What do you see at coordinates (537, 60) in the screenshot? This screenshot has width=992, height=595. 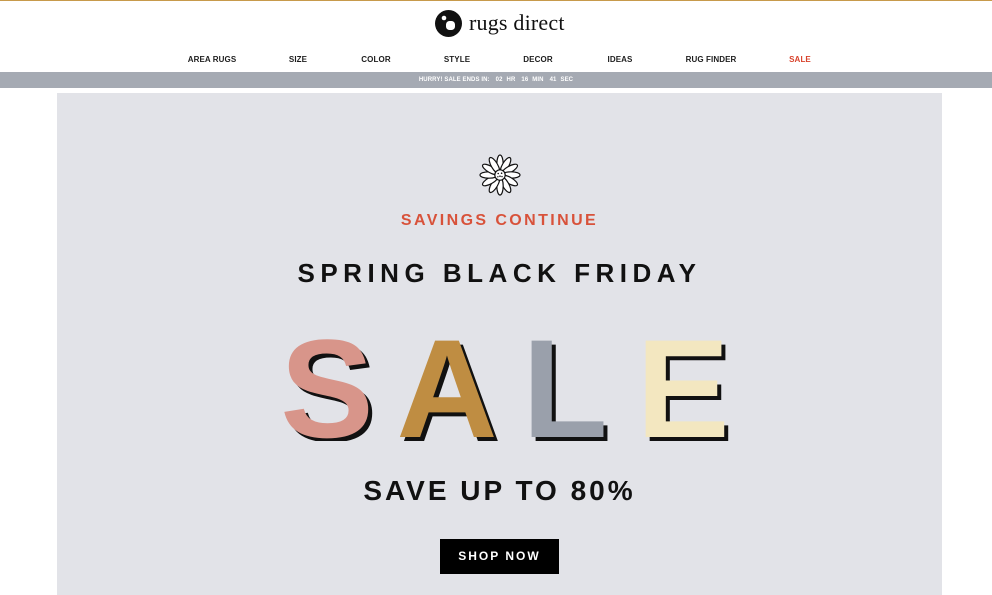 I see `nav-item-decor: DECOR` at bounding box center [537, 60].